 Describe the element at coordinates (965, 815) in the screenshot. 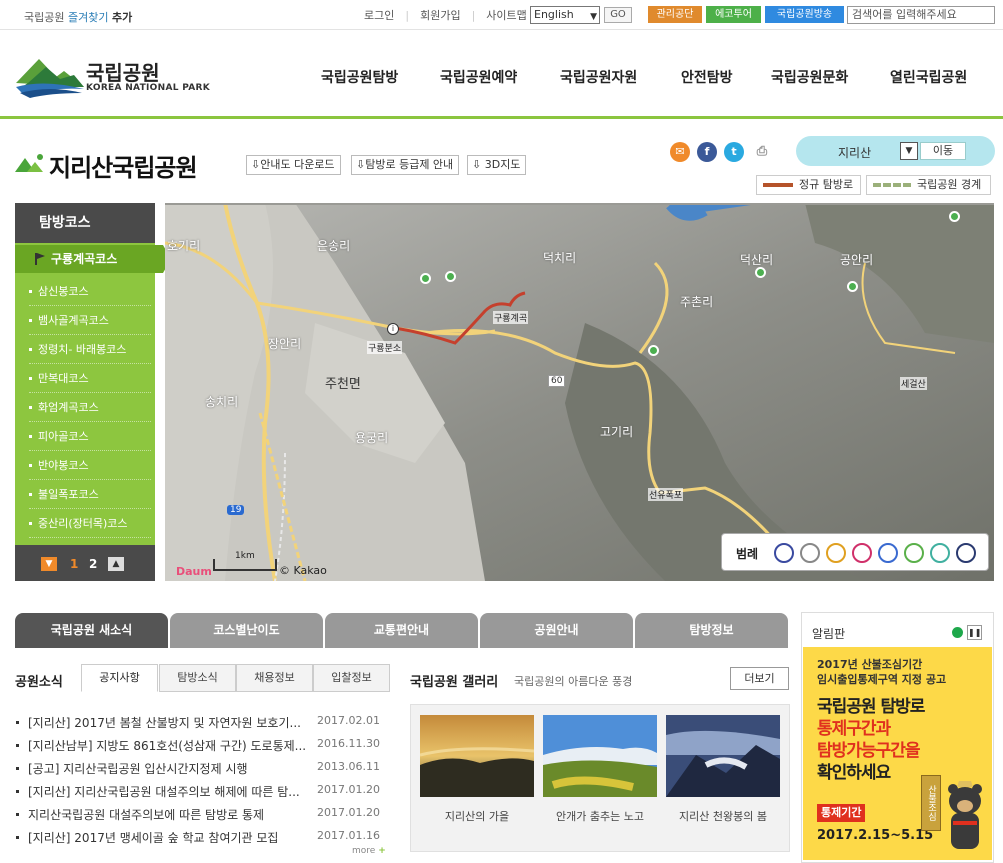

I see `bear-mascot-icon` at that location.